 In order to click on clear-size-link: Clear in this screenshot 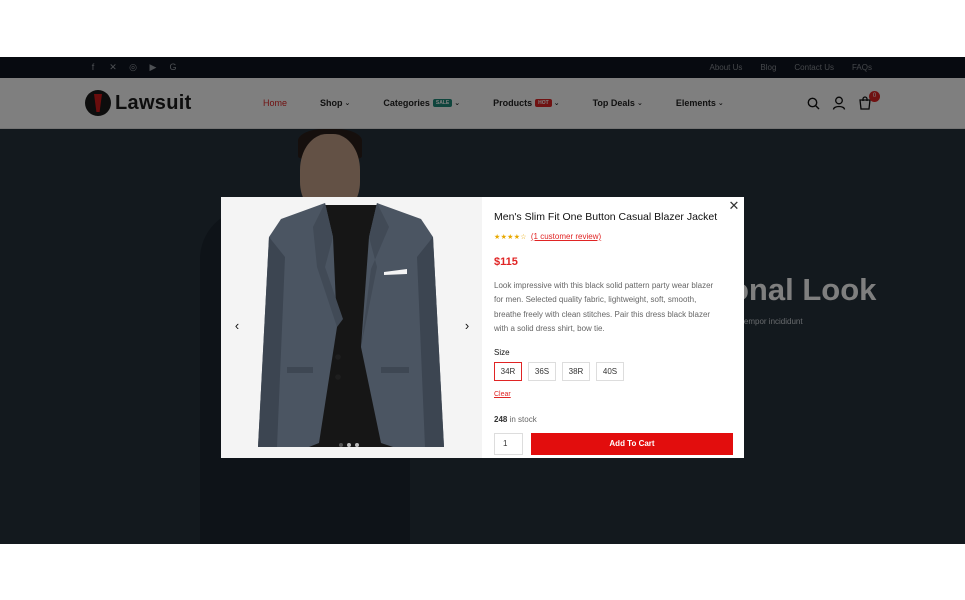, I will do `click(502, 394)`.